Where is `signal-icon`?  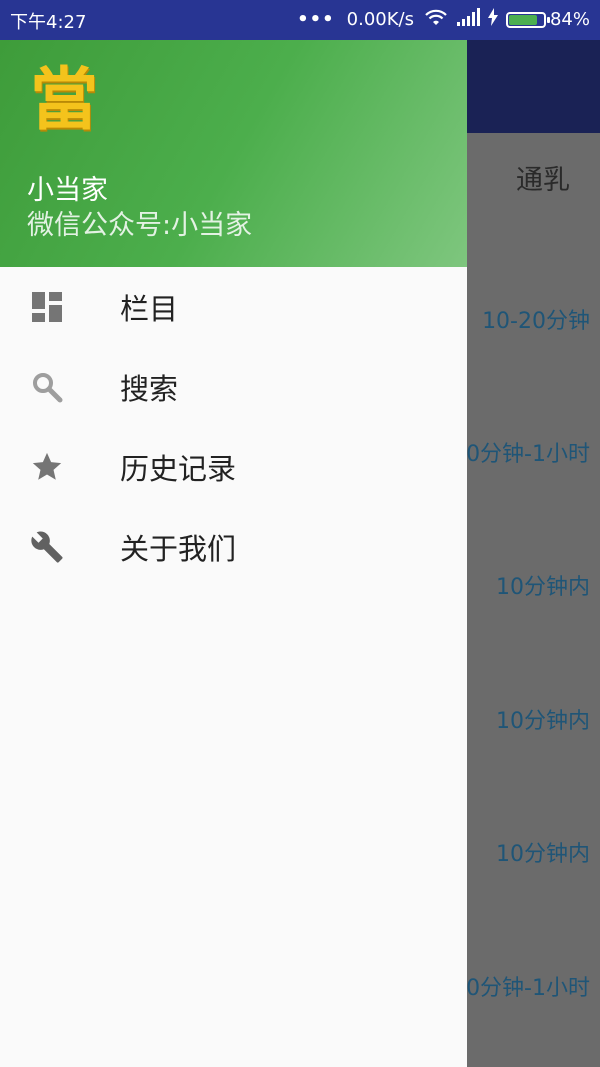
signal-icon is located at coordinates (468, 19).